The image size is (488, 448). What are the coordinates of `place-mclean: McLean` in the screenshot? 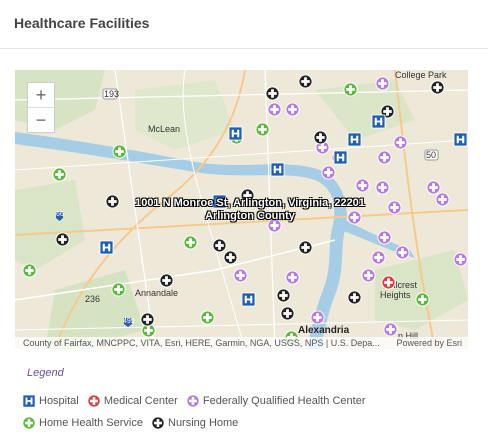 It's located at (164, 129).